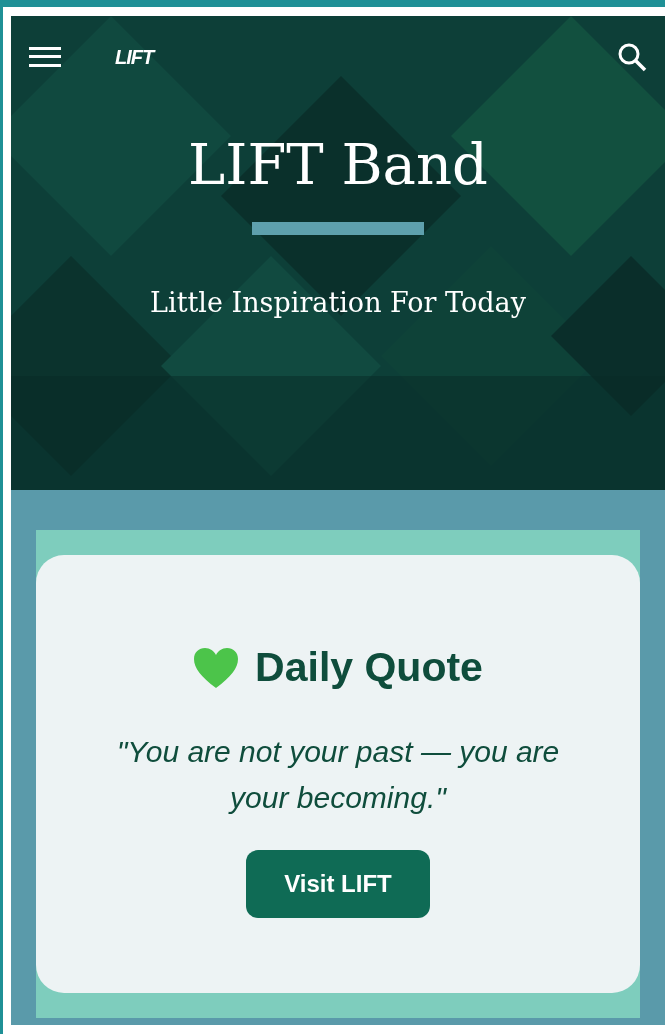  What do you see at coordinates (338, 165) in the screenshot?
I see `hero-title: LIFT Band` at bounding box center [338, 165].